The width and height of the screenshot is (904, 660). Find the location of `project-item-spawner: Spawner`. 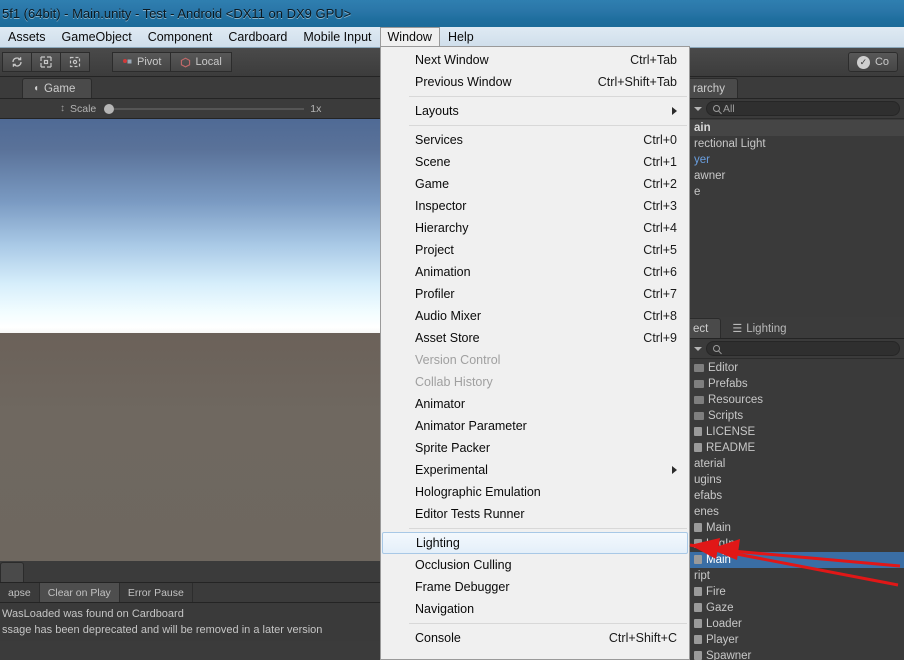

project-item-spawner: Spawner is located at coordinates (797, 654).